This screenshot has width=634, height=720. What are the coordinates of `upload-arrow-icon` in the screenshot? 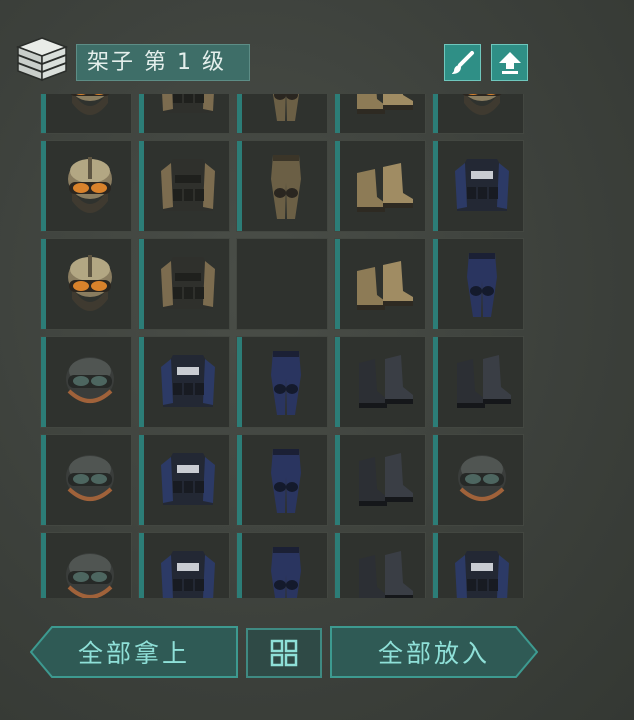 It's located at (509, 62).